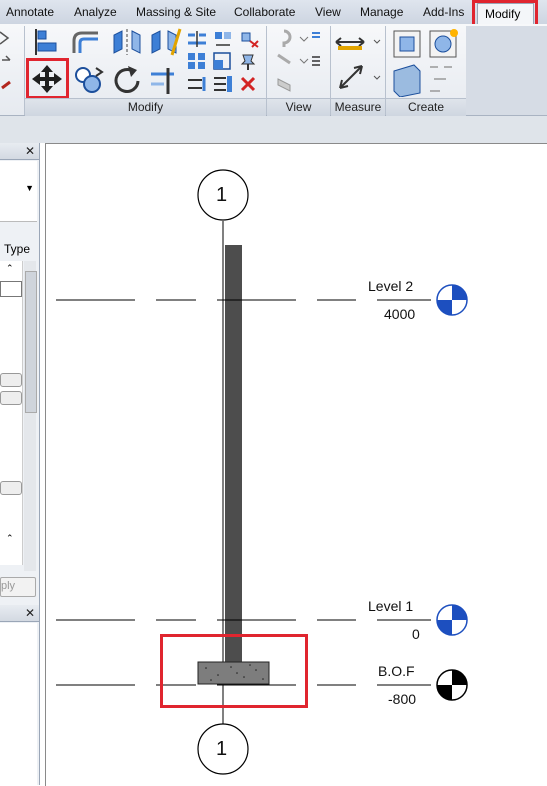 This screenshot has width=547, height=786. What do you see at coordinates (506, 70) in the screenshot?
I see `ribbon-empty-area` at bounding box center [506, 70].